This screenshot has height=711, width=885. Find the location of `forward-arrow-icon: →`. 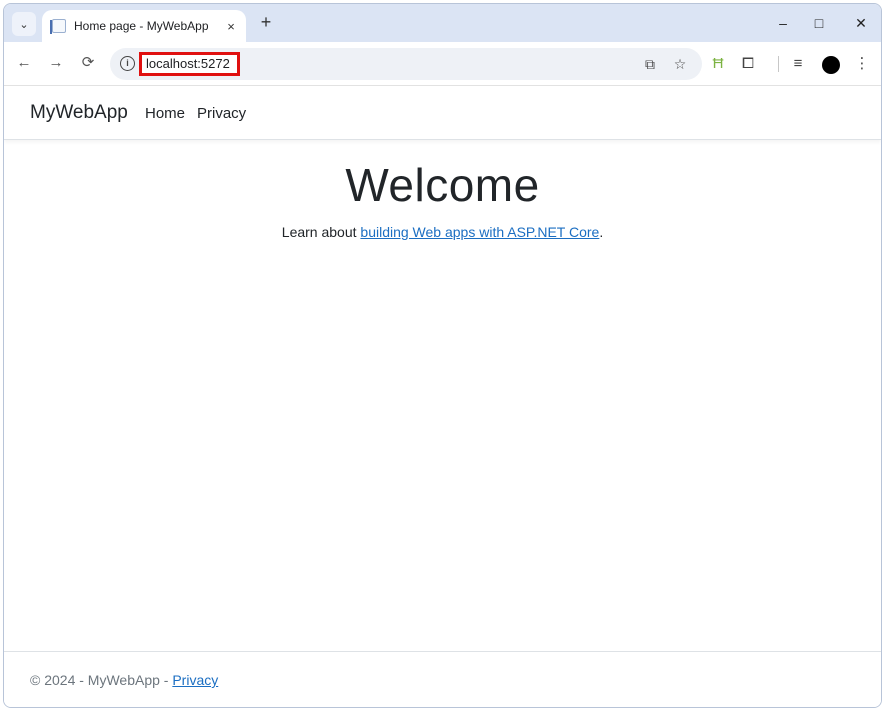

forward-arrow-icon: → is located at coordinates (56, 63).